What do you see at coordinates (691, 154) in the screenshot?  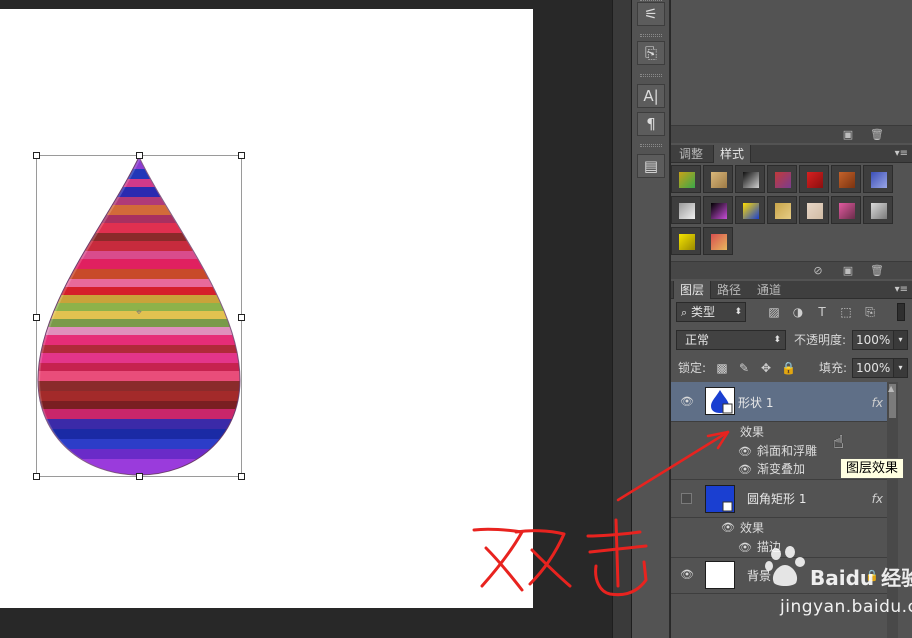 I see `tab-adjustments: 调整` at bounding box center [691, 154].